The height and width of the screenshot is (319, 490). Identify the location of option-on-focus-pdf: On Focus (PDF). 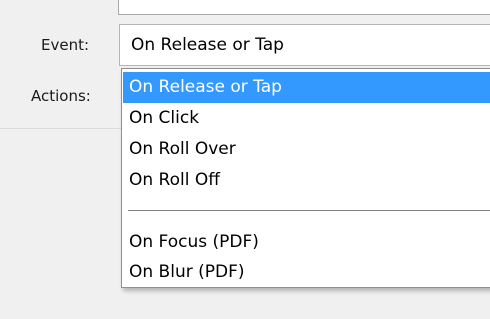
(306, 242).